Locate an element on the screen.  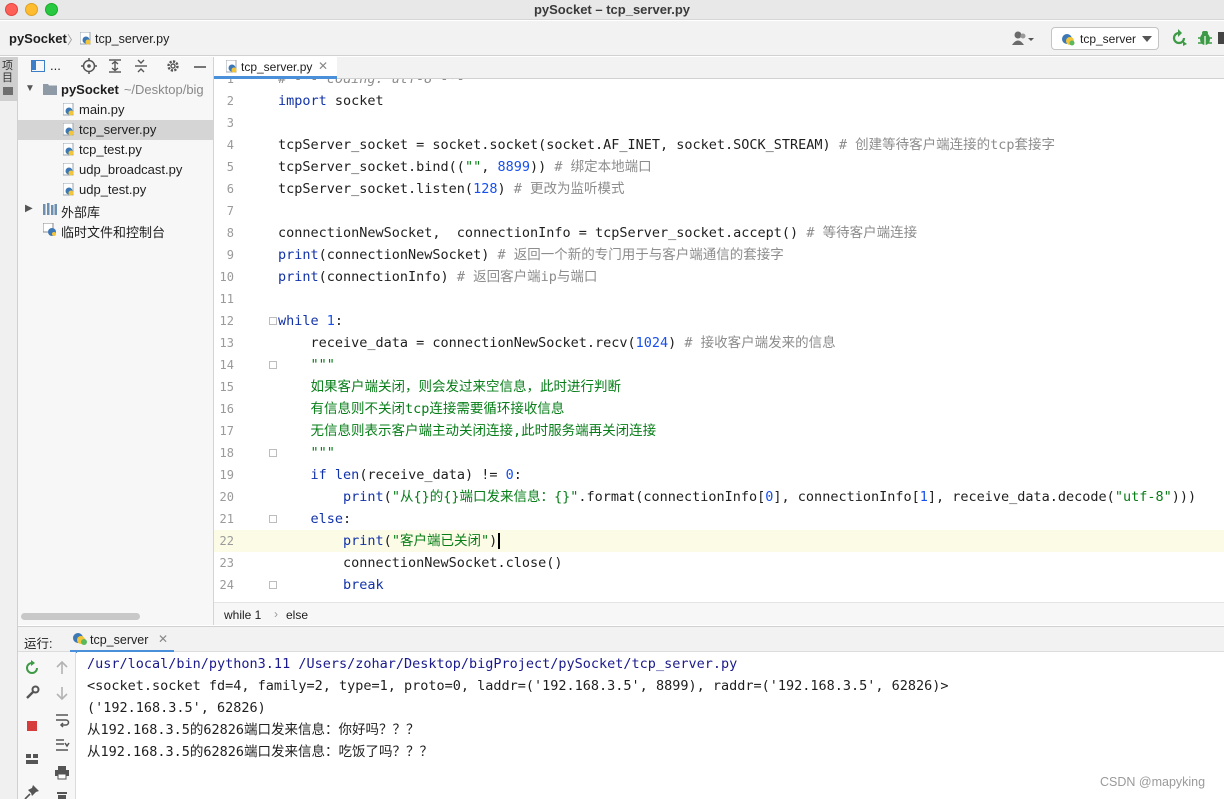
layout-icon is located at coordinates (32, 759).